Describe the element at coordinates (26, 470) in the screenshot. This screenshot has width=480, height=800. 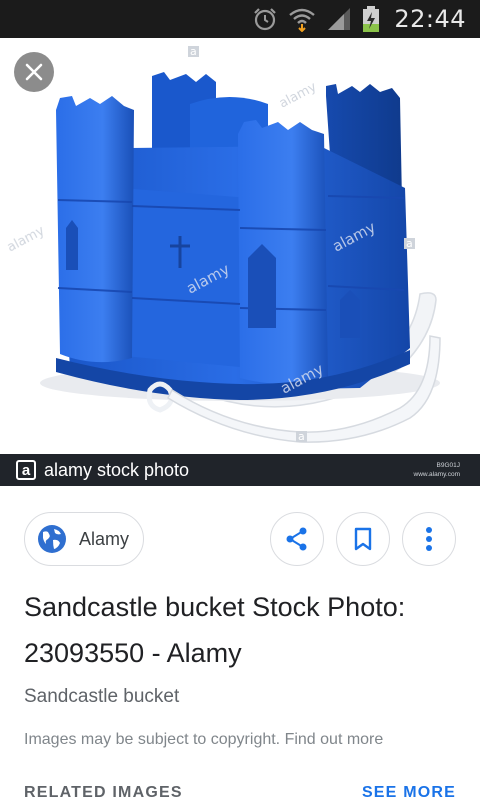
I see `alamy-logo: a` at that location.